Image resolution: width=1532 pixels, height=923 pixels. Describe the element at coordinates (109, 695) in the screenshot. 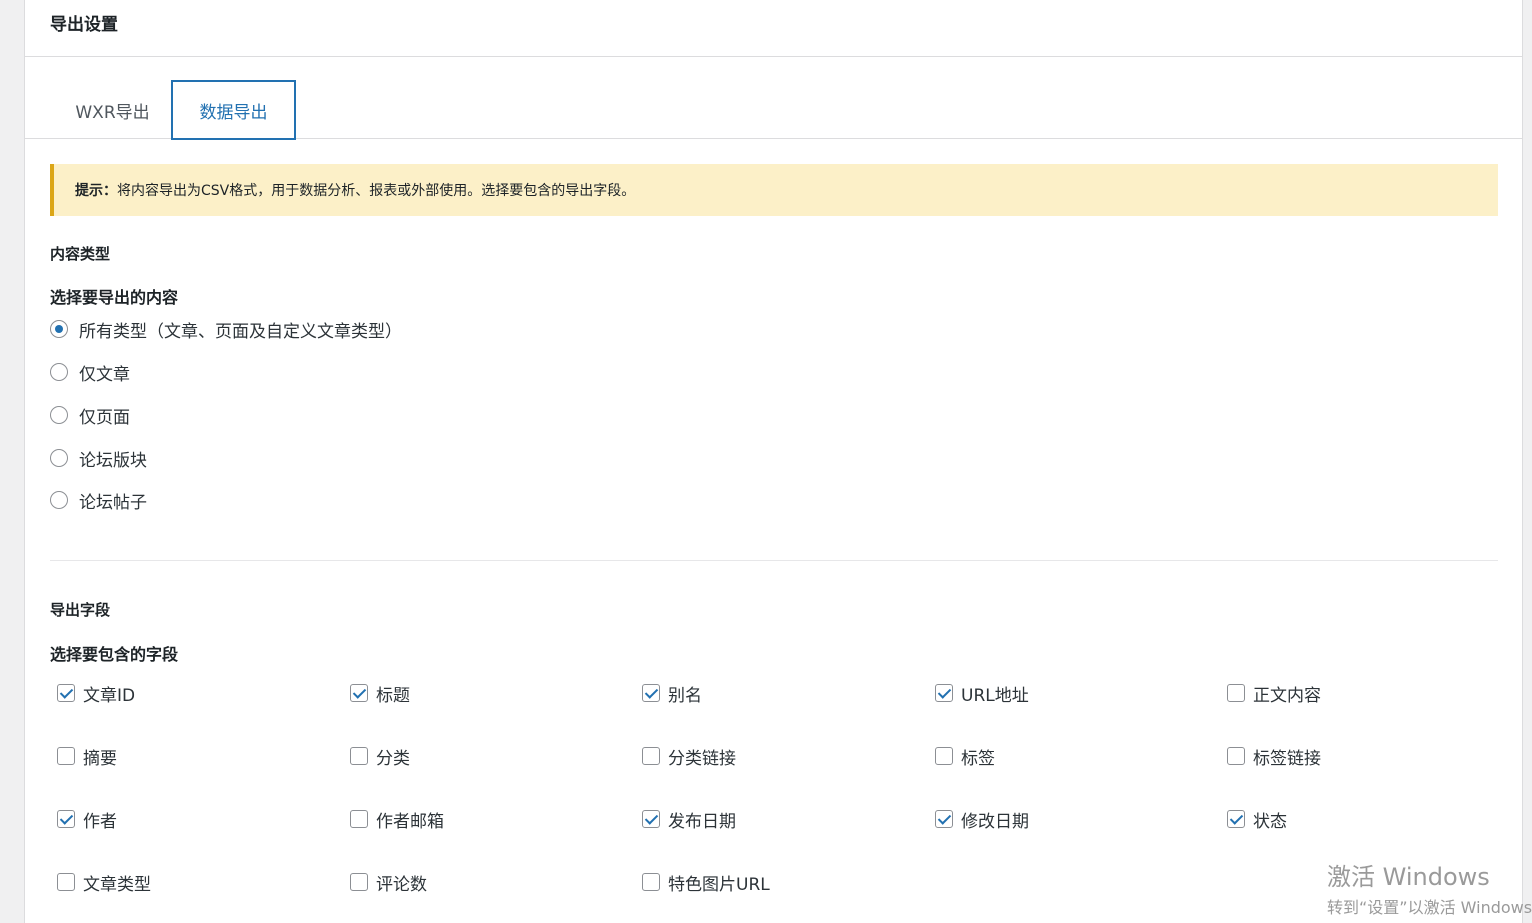

I see `checkbox-label: 文章ID` at that location.